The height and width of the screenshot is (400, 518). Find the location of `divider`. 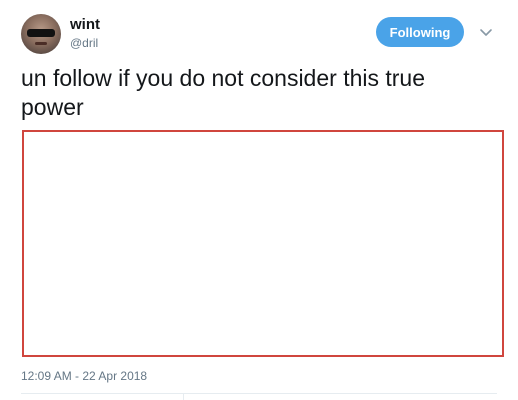

divider is located at coordinates (259, 393).